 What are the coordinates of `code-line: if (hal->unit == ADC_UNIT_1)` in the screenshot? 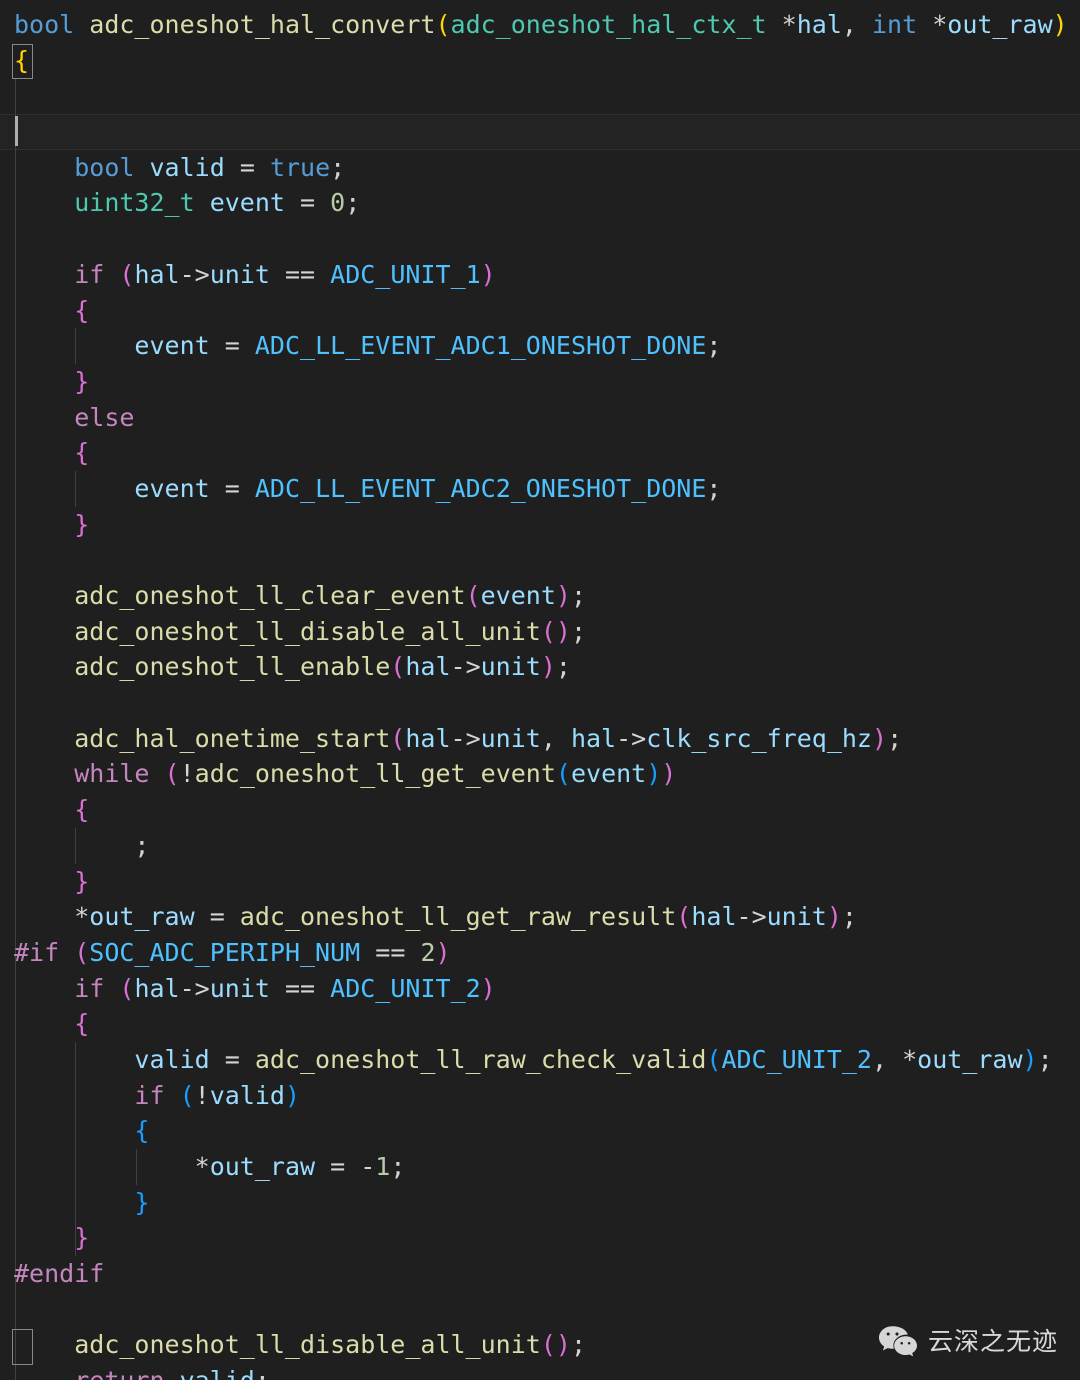 It's located at (540, 275).